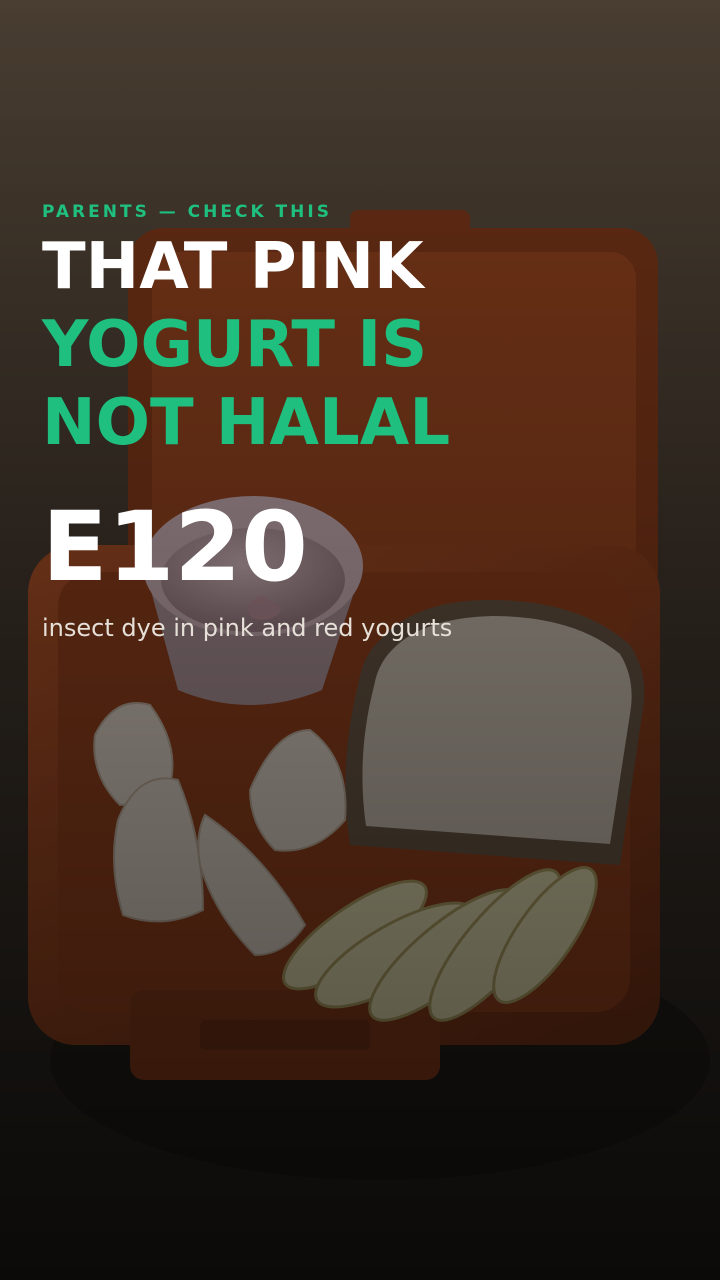  What do you see at coordinates (246, 423) in the screenshot?
I see `headline-line-3: NOT HALAL` at bounding box center [246, 423].